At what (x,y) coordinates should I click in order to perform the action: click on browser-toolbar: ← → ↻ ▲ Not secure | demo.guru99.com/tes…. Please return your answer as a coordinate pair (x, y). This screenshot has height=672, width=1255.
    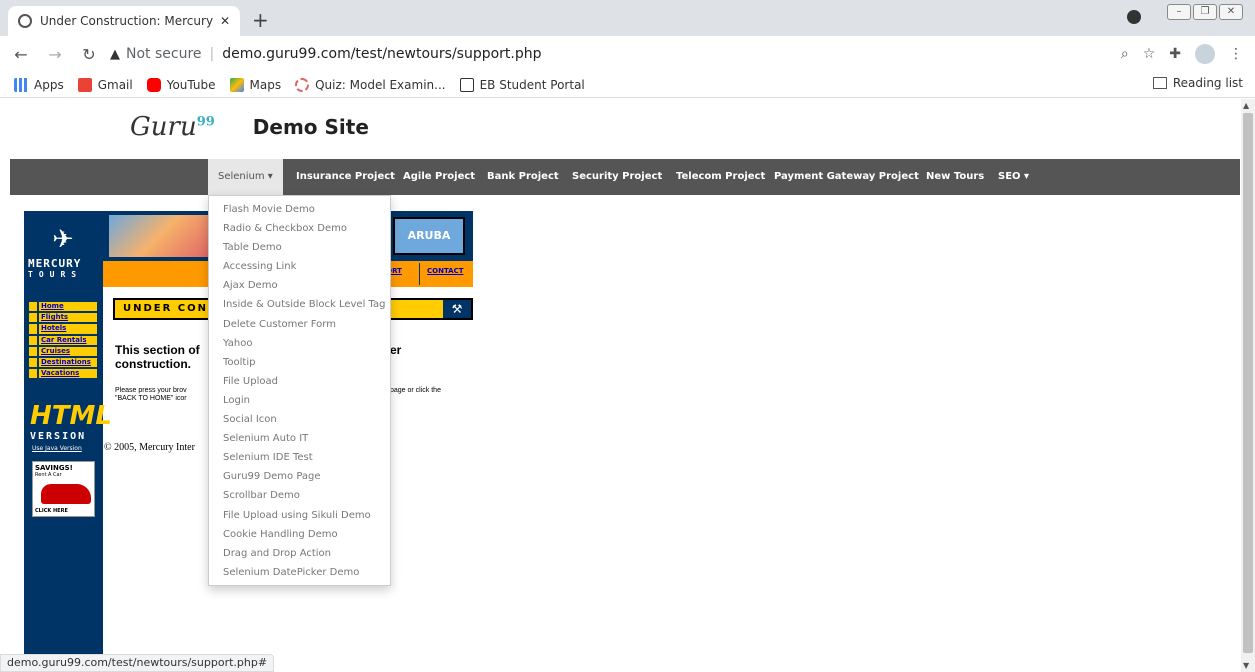
    Looking at the image, I should click on (627, 54).